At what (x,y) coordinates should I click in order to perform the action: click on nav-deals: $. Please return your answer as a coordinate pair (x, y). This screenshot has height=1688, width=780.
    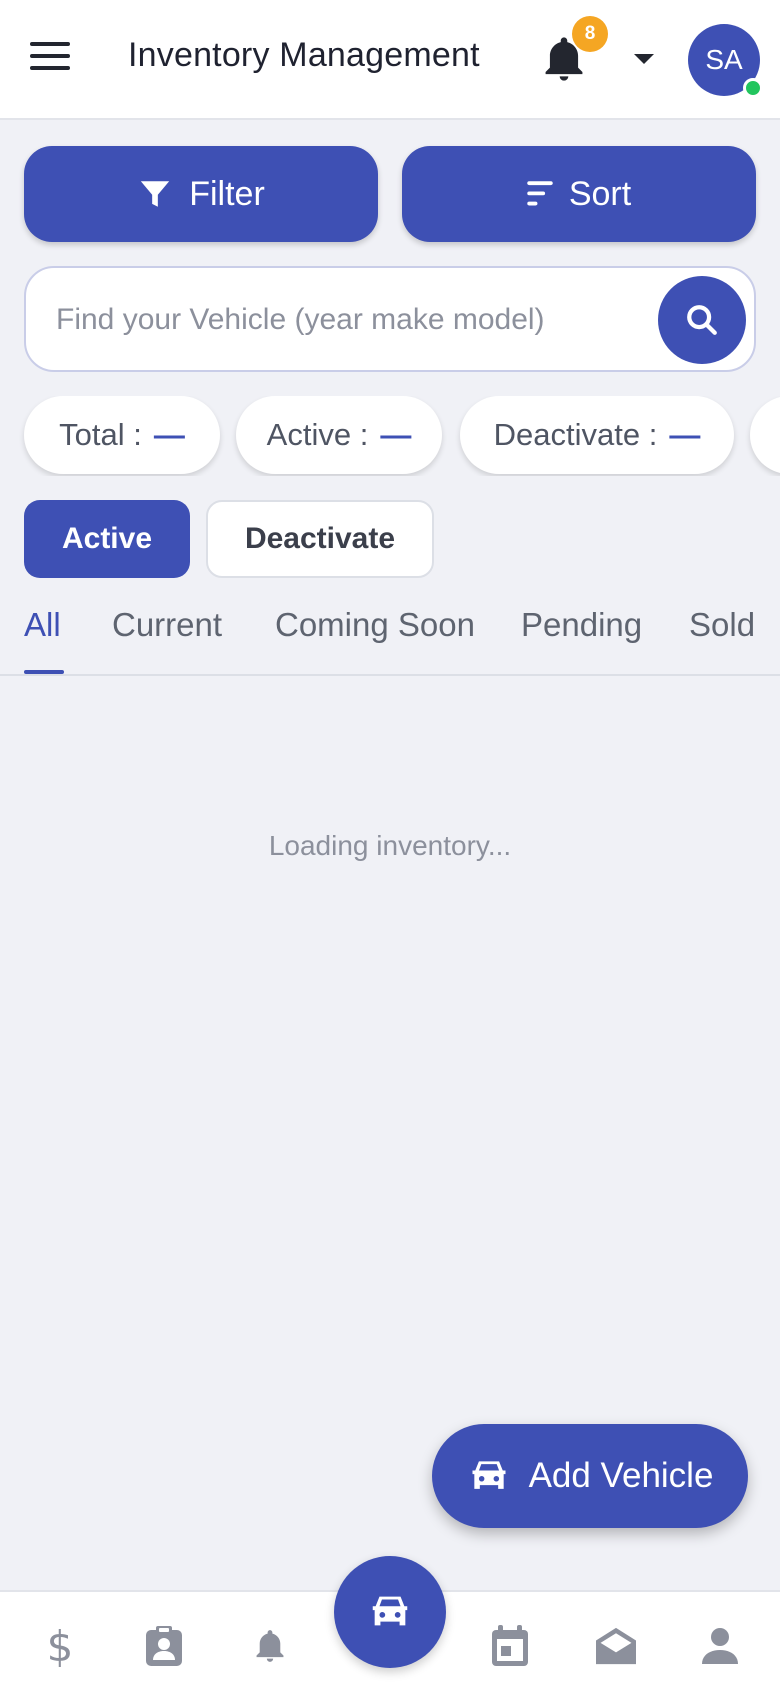
    Looking at the image, I should click on (60, 1646).